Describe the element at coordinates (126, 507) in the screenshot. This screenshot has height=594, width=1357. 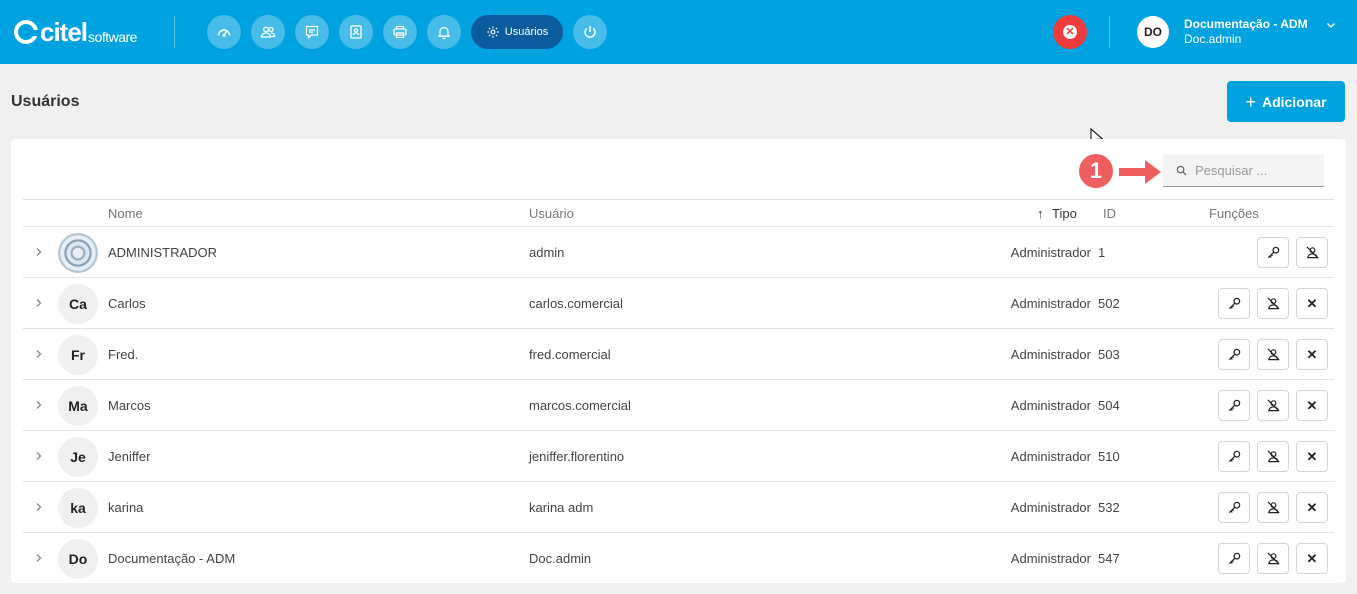
I see `cell-nome: karina` at that location.